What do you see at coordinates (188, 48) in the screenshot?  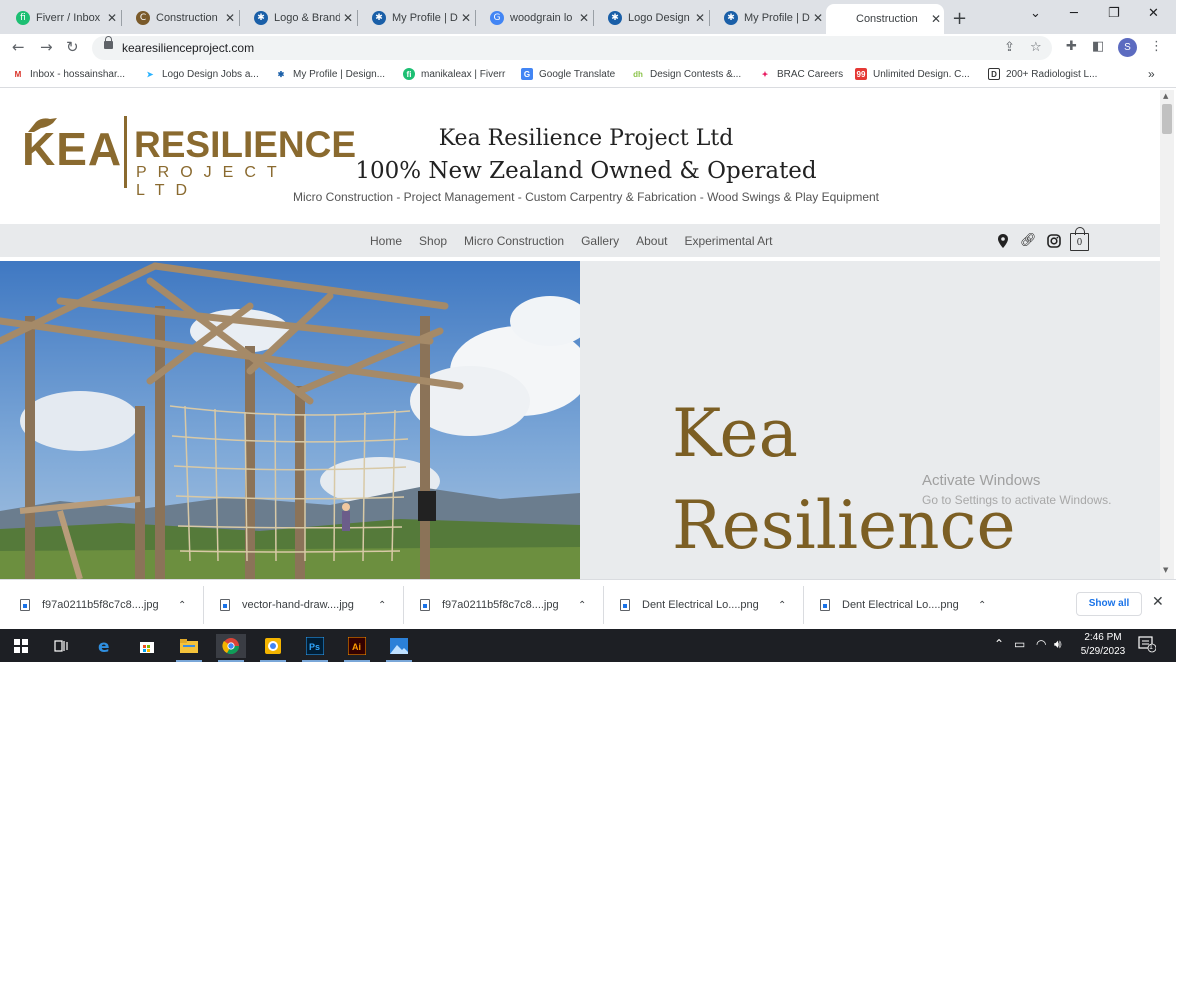 I see `url-text: kearesilienceproject.com` at bounding box center [188, 48].